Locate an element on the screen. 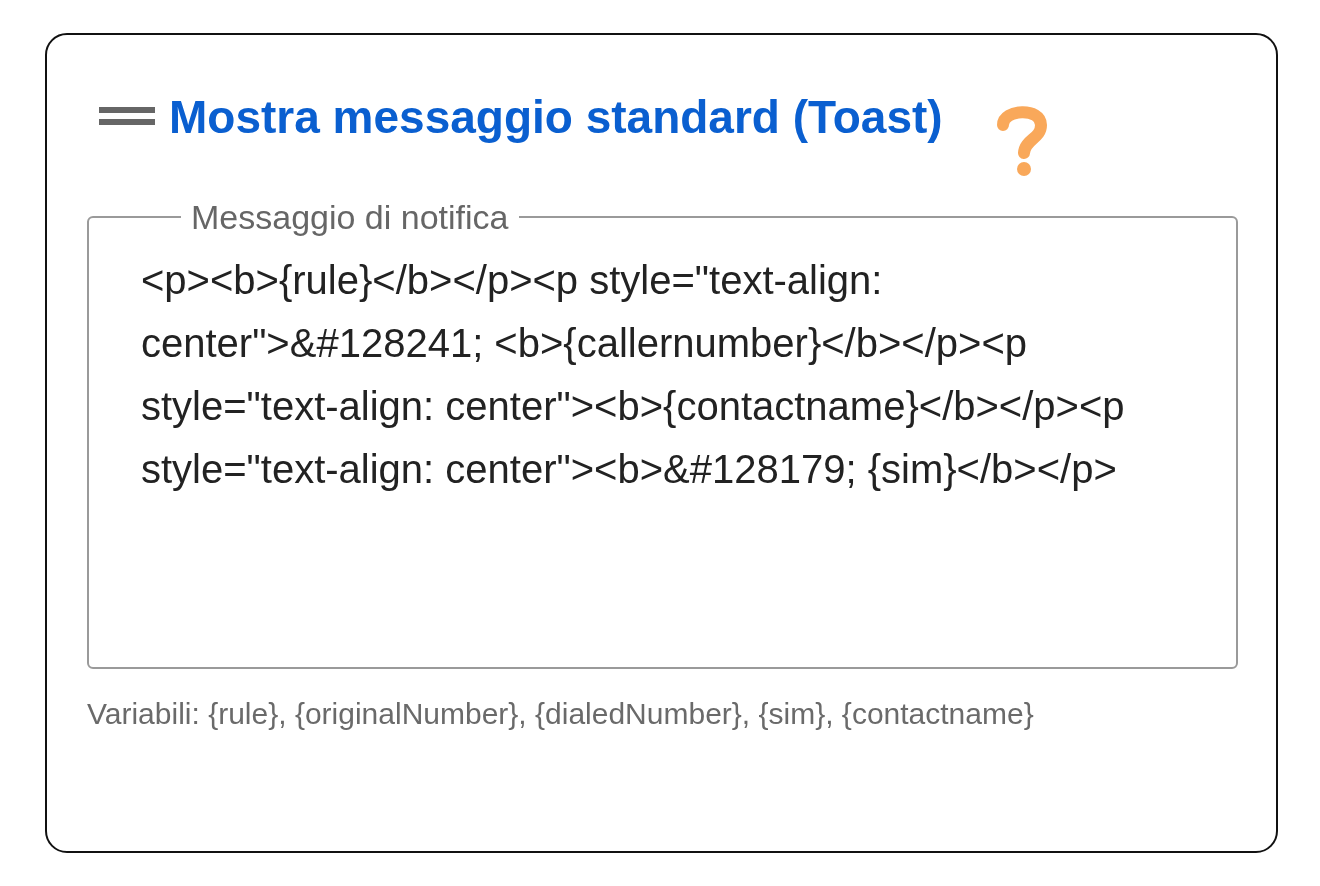  field-label: Messaggio di notifica is located at coordinates (350, 217).